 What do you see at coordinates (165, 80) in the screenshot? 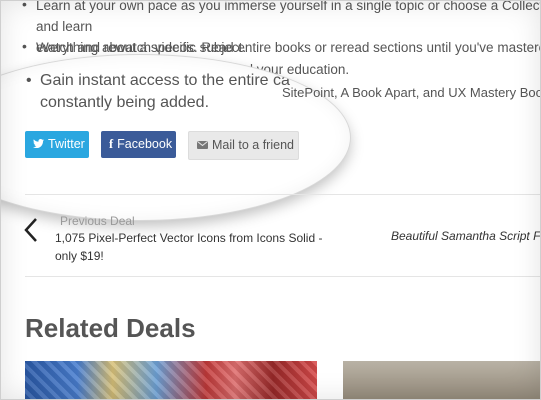
I see `magnified-text-line1: Gain instant access to the entire ca` at bounding box center [165, 80].